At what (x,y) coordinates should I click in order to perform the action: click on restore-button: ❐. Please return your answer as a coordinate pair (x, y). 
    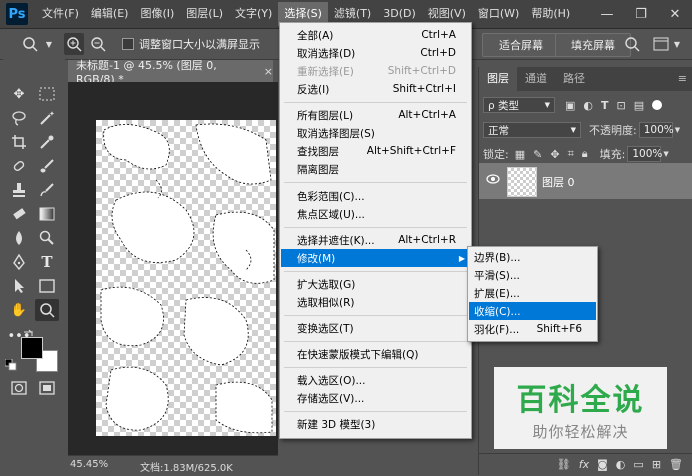
    Looking at the image, I should click on (641, 14).